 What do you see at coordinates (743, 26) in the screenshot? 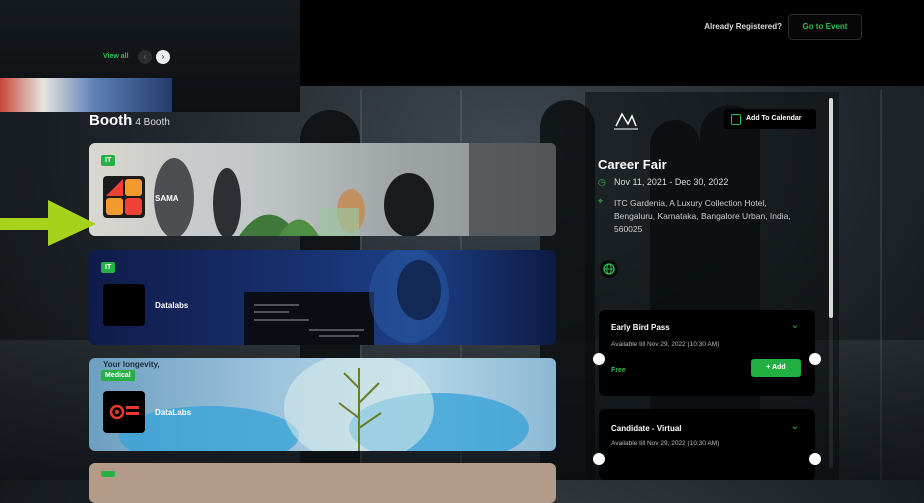
I see `already-registered-text: Already Registered?` at bounding box center [743, 26].